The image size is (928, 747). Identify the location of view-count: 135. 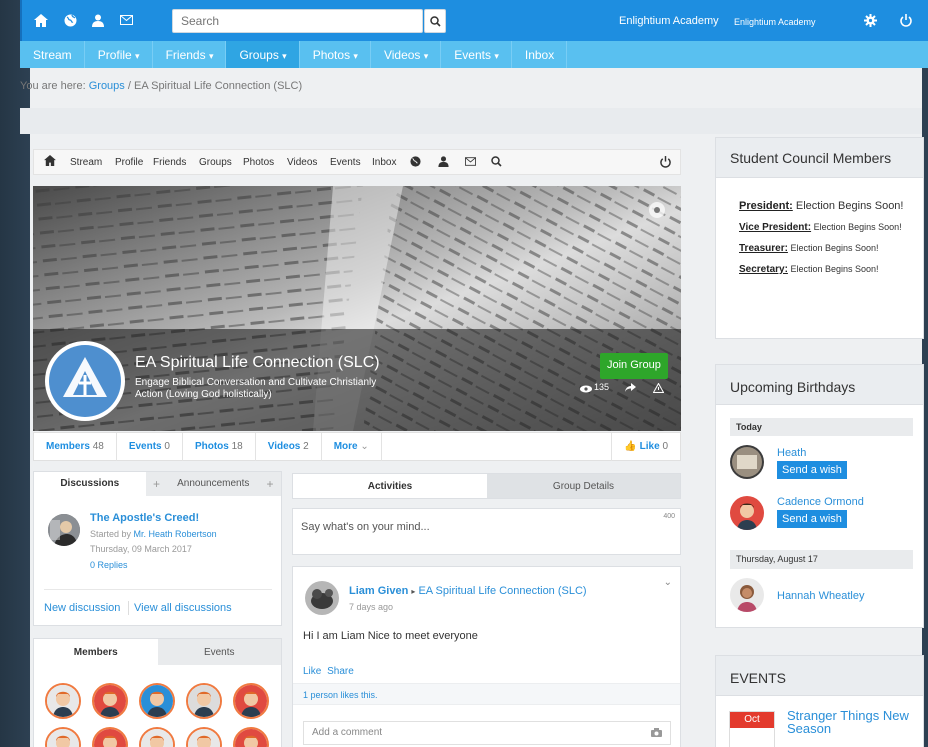
(602, 387).